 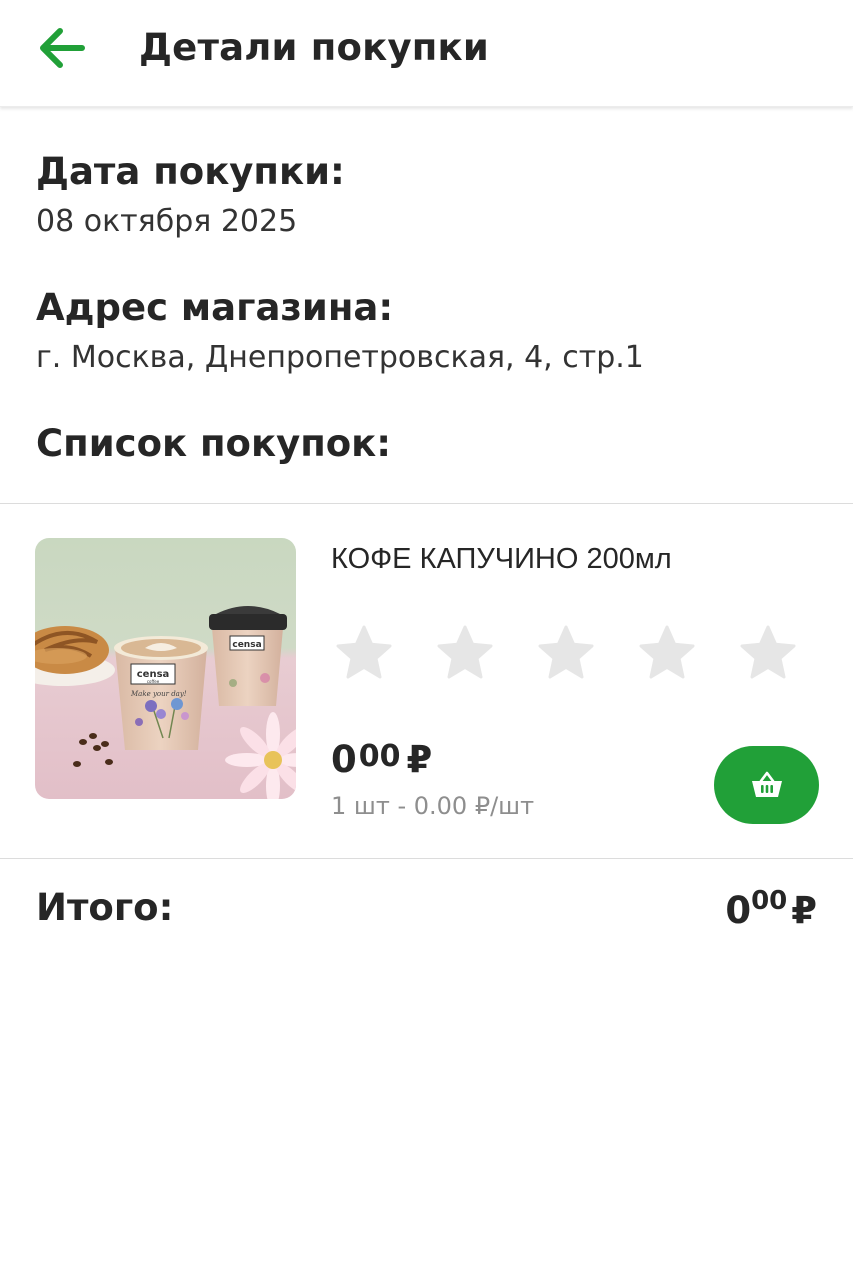 What do you see at coordinates (379, 756) in the screenshot?
I see `item-price-frac: 00` at bounding box center [379, 756].